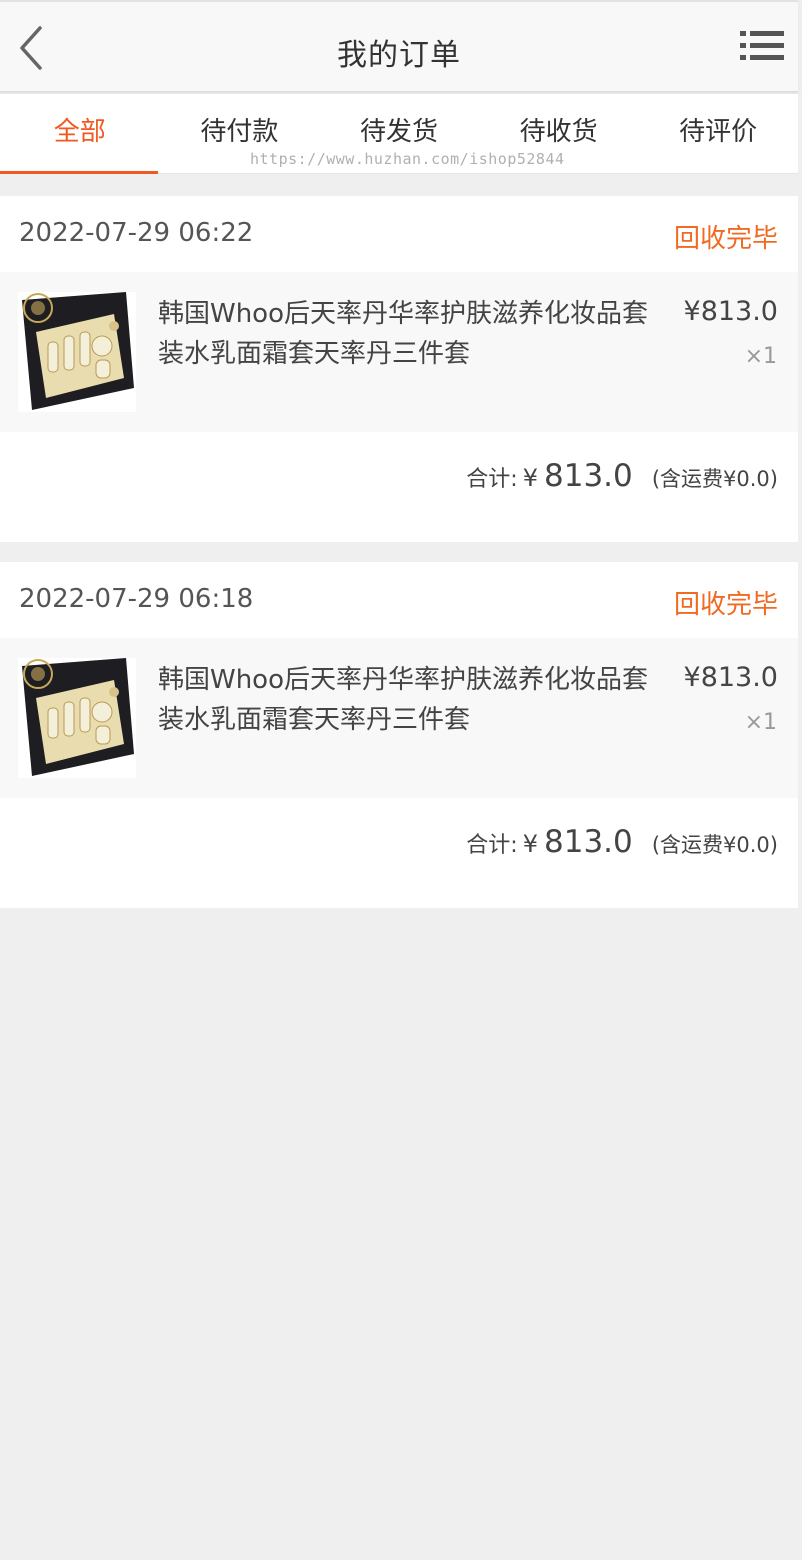  I want to click on list-menu-icon, so click(762, 45).